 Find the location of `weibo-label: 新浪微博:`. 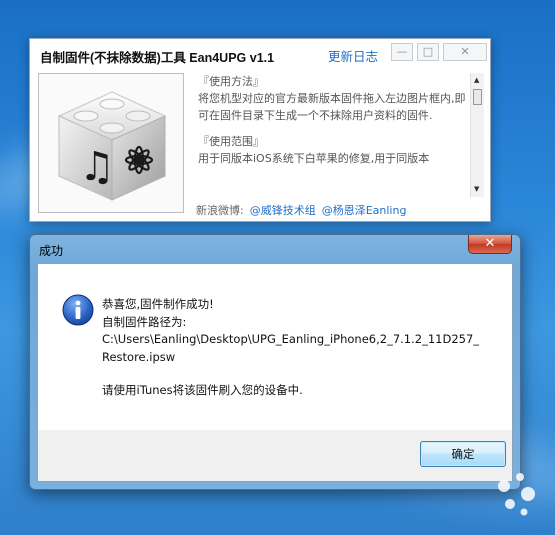

weibo-label: 新浪微博: is located at coordinates (220, 210).